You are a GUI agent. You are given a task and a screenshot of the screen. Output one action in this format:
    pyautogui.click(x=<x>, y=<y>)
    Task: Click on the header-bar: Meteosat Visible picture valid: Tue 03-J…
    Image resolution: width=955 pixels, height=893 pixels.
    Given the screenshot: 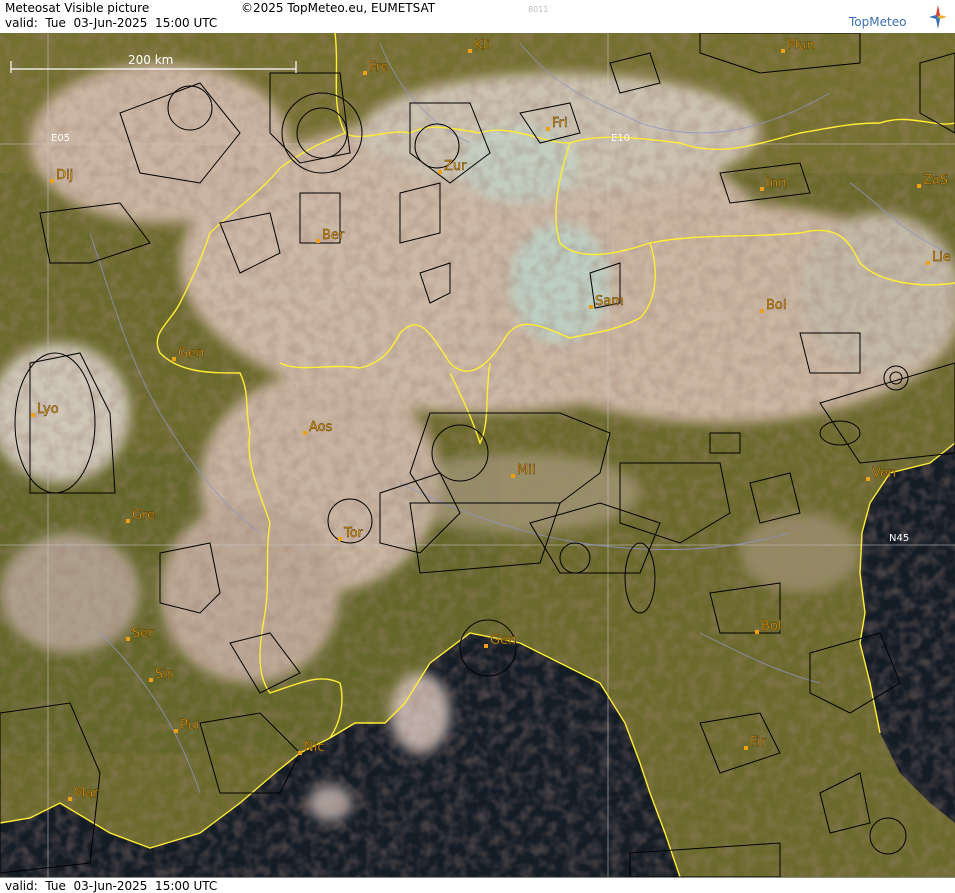 What is the action you would take?
    pyautogui.click(x=477, y=17)
    